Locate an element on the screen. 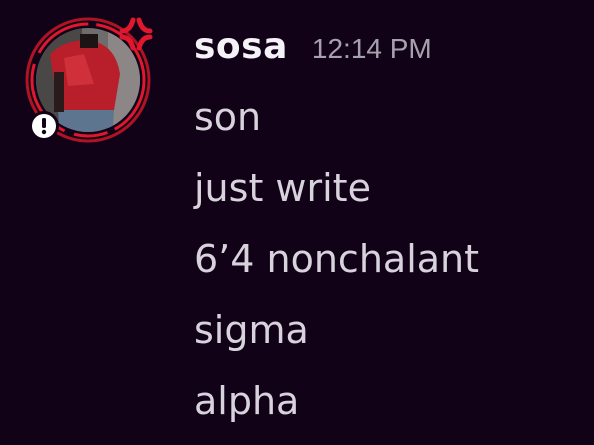 The image size is (594, 445). username: sosa is located at coordinates (241, 47).